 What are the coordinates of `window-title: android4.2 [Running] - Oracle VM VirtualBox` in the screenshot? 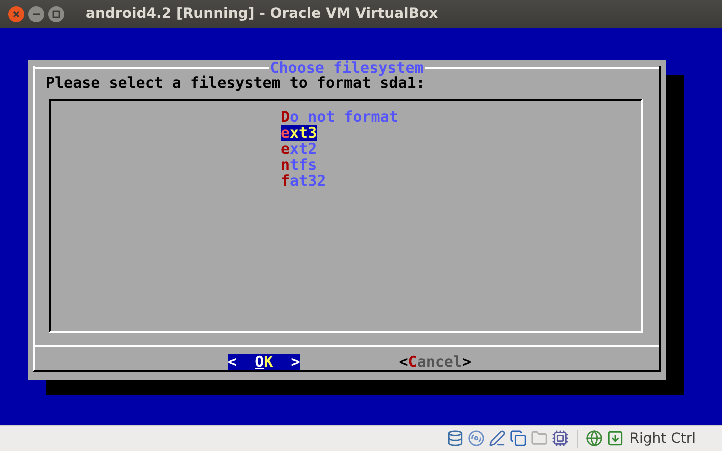 It's located at (262, 14).